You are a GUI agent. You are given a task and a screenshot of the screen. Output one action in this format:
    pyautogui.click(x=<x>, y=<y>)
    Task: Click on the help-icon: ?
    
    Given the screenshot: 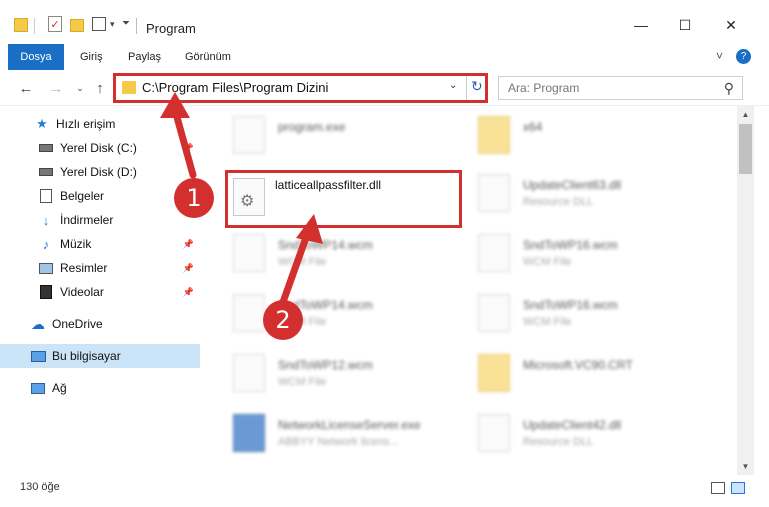 What is the action you would take?
    pyautogui.click(x=743, y=56)
    